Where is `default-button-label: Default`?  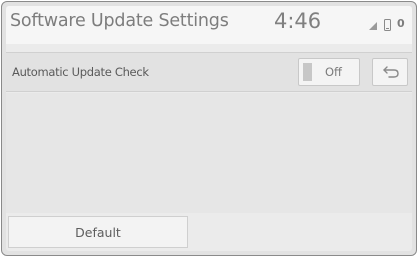
default-button-label: Default is located at coordinates (98, 232).